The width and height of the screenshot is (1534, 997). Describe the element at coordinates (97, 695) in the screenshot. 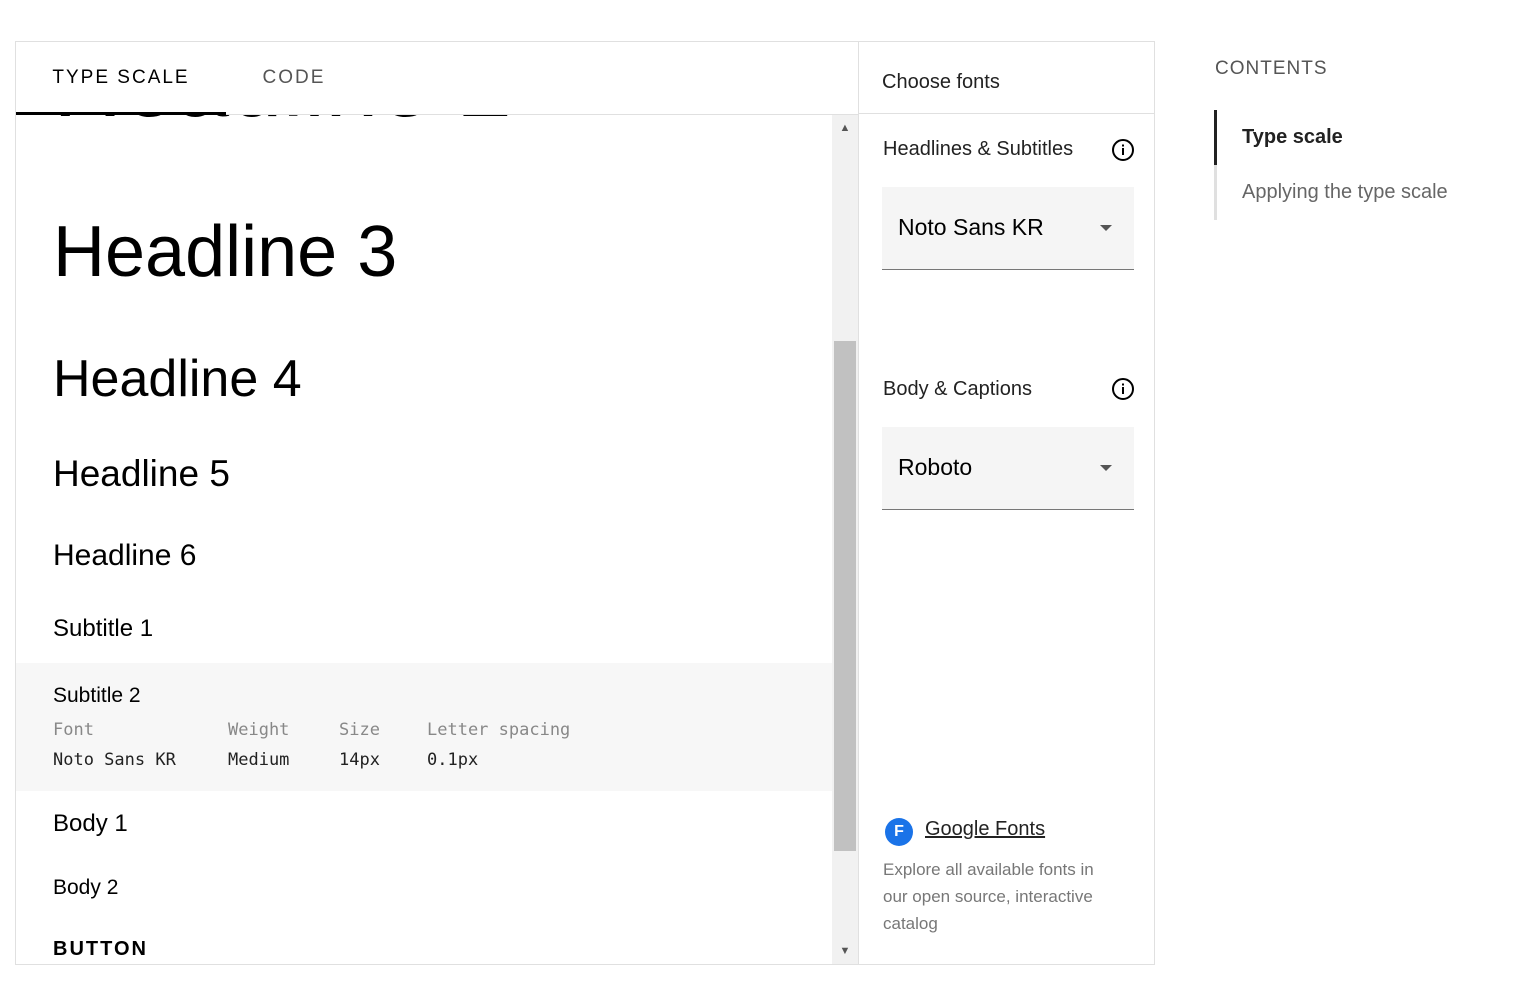

I see `subtitle-2-sample: Subtitle 2` at that location.